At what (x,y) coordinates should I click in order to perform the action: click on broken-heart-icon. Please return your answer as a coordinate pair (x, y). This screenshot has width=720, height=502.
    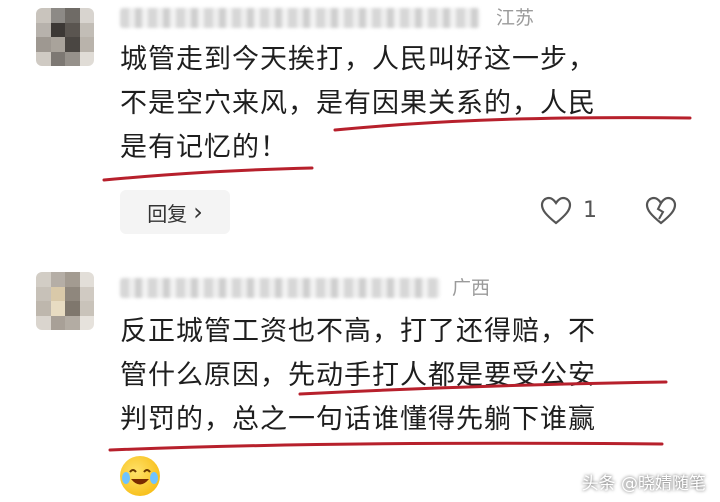
    Looking at the image, I should click on (661, 213).